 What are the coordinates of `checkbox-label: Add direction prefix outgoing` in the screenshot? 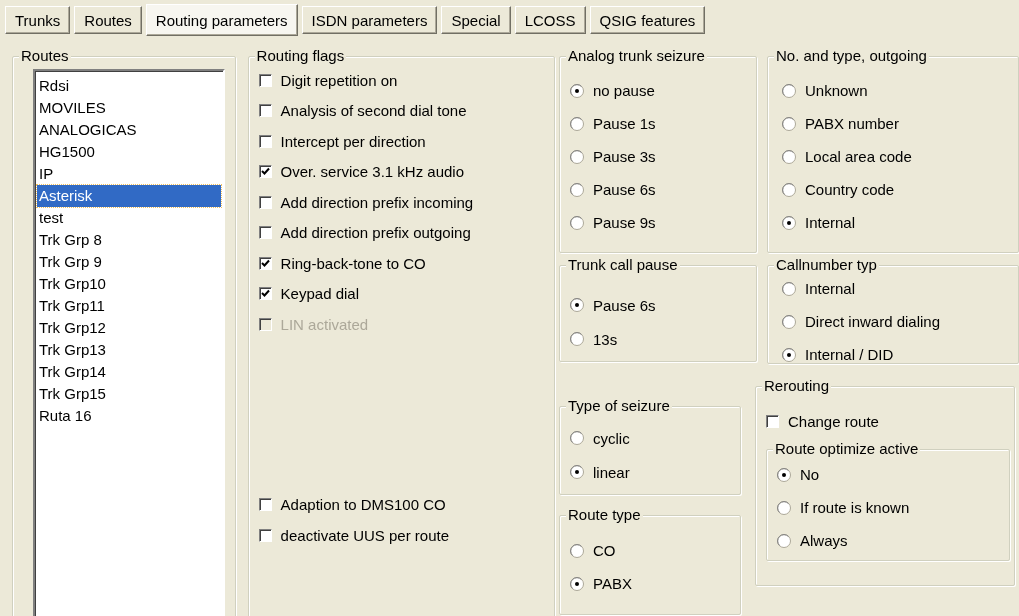 It's located at (375, 233).